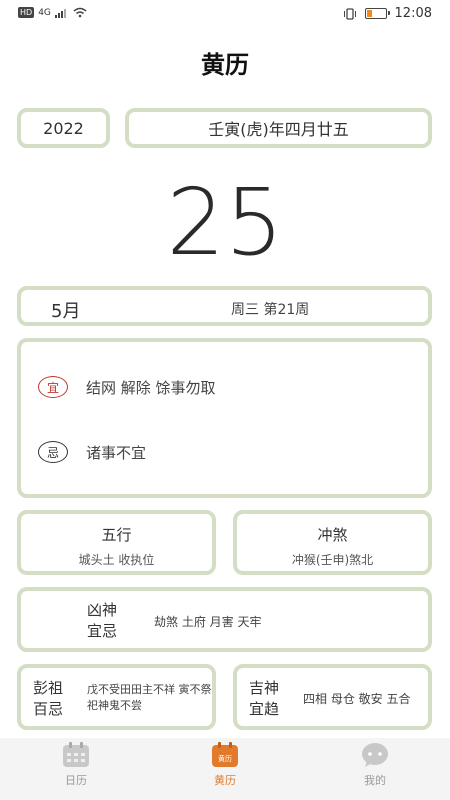 Image resolution: width=450 pixels, height=800 pixels. Describe the element at coordinates (270, 310) in the screenshot. I see `week-label: 周三 第21周` at that location.